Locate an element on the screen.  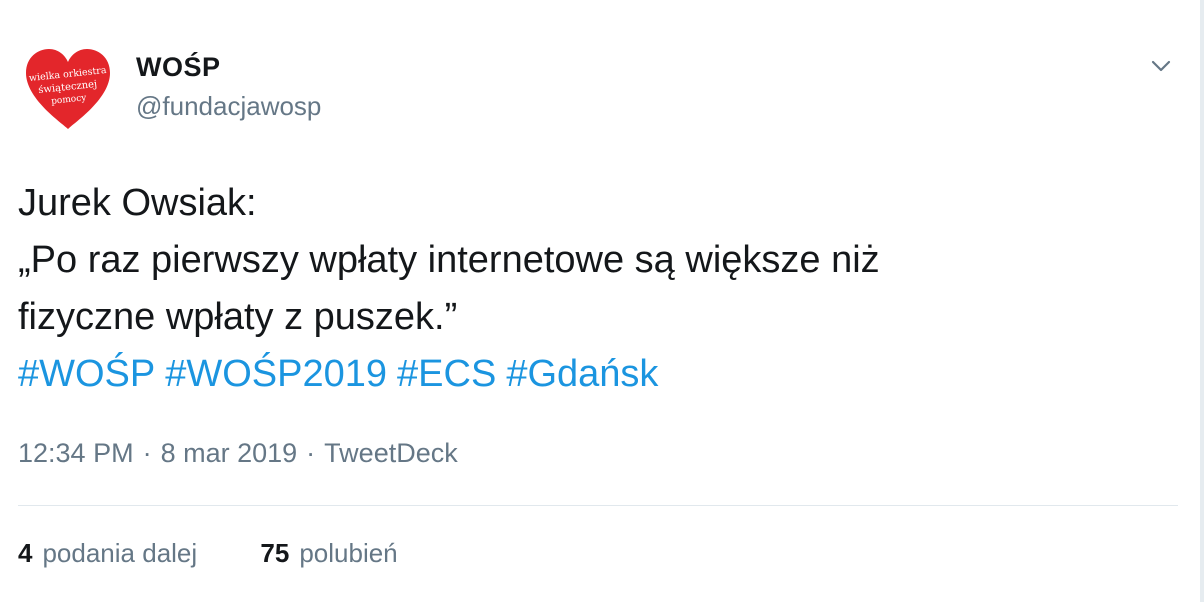
heart-logo-icon: wielka orkiestra świątecznej pomocy is located at coordinates (68, 89).